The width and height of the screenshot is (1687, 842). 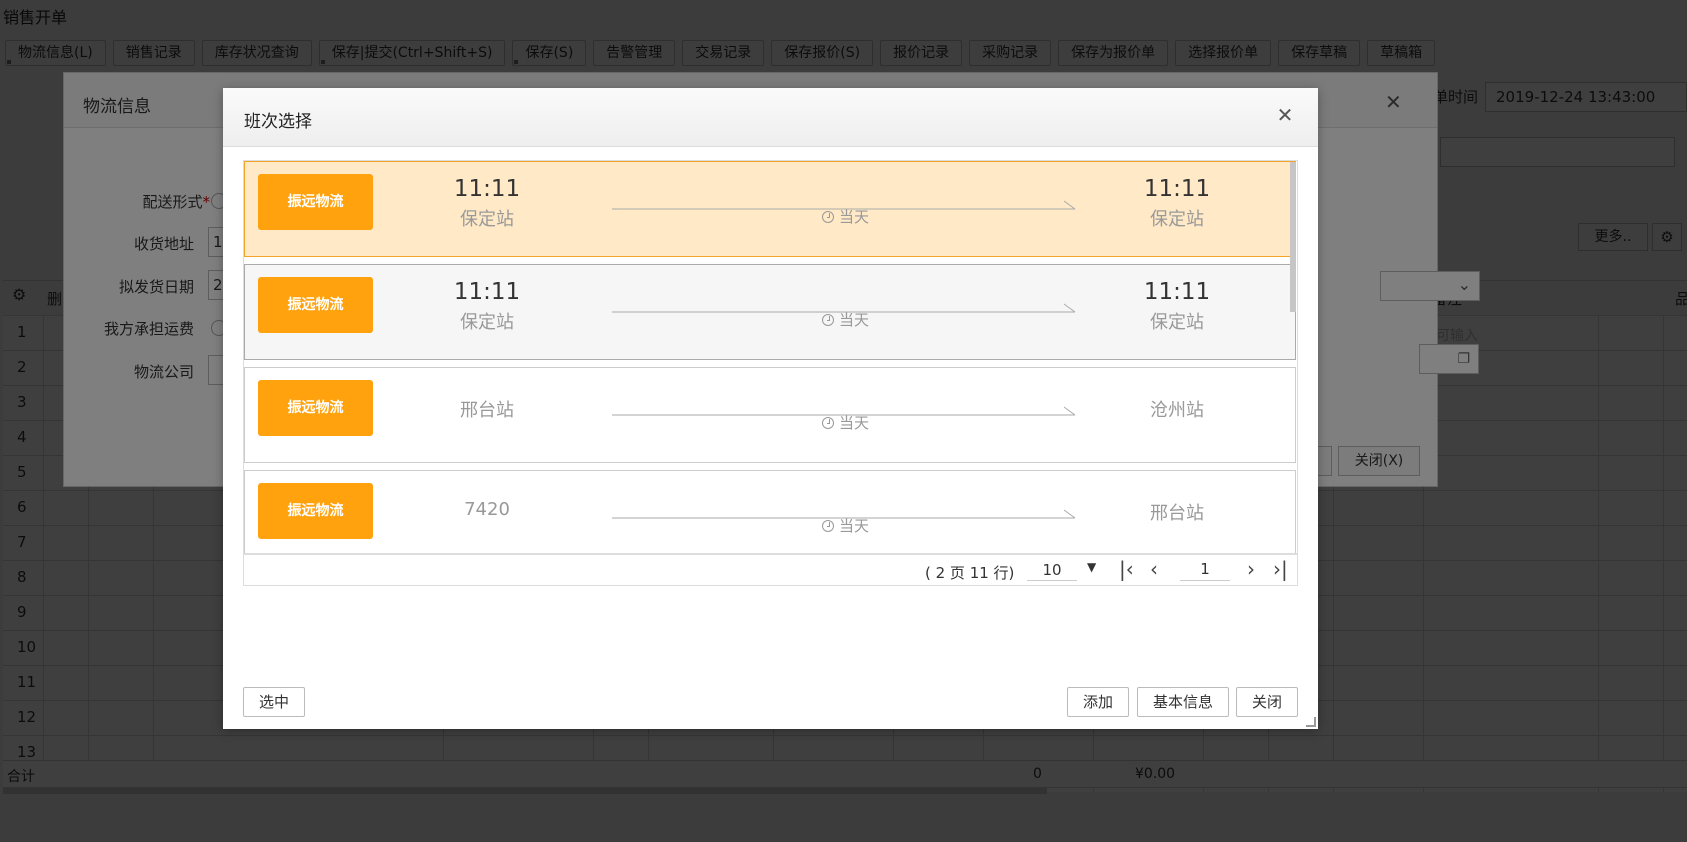 I want to click on basic-info-button: 基本信息, so click(x=1183, y=702).